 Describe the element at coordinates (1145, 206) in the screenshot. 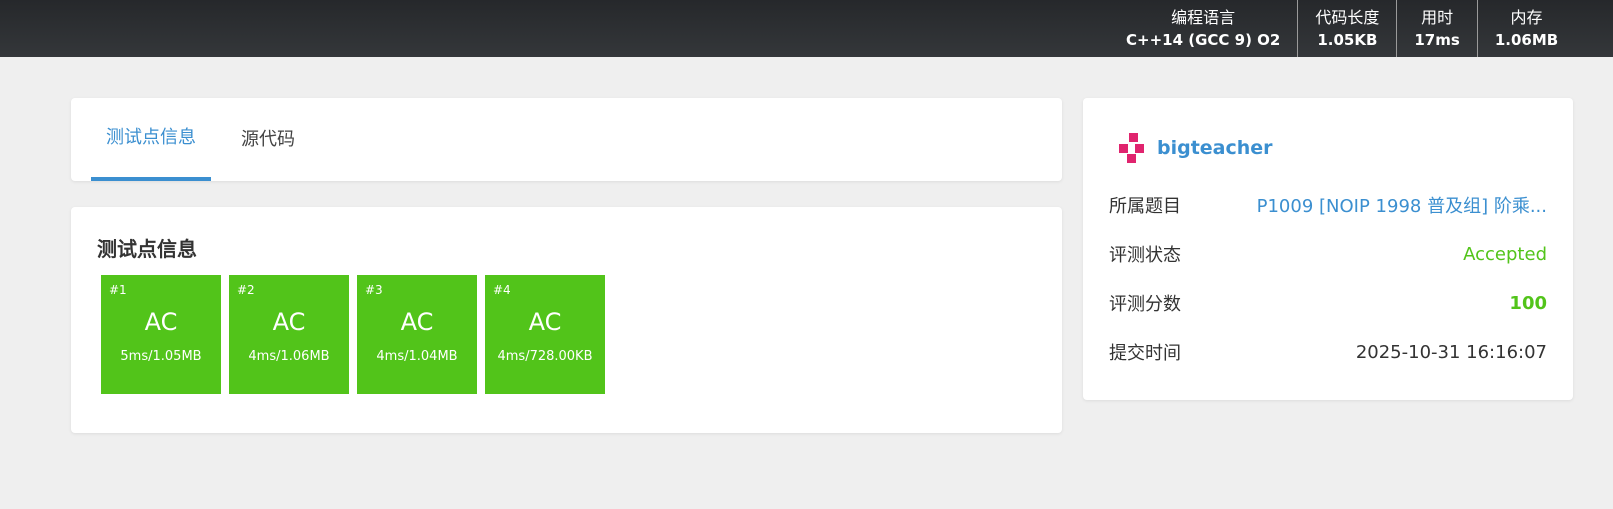

I see `problem-label: 所属题目` at that location.